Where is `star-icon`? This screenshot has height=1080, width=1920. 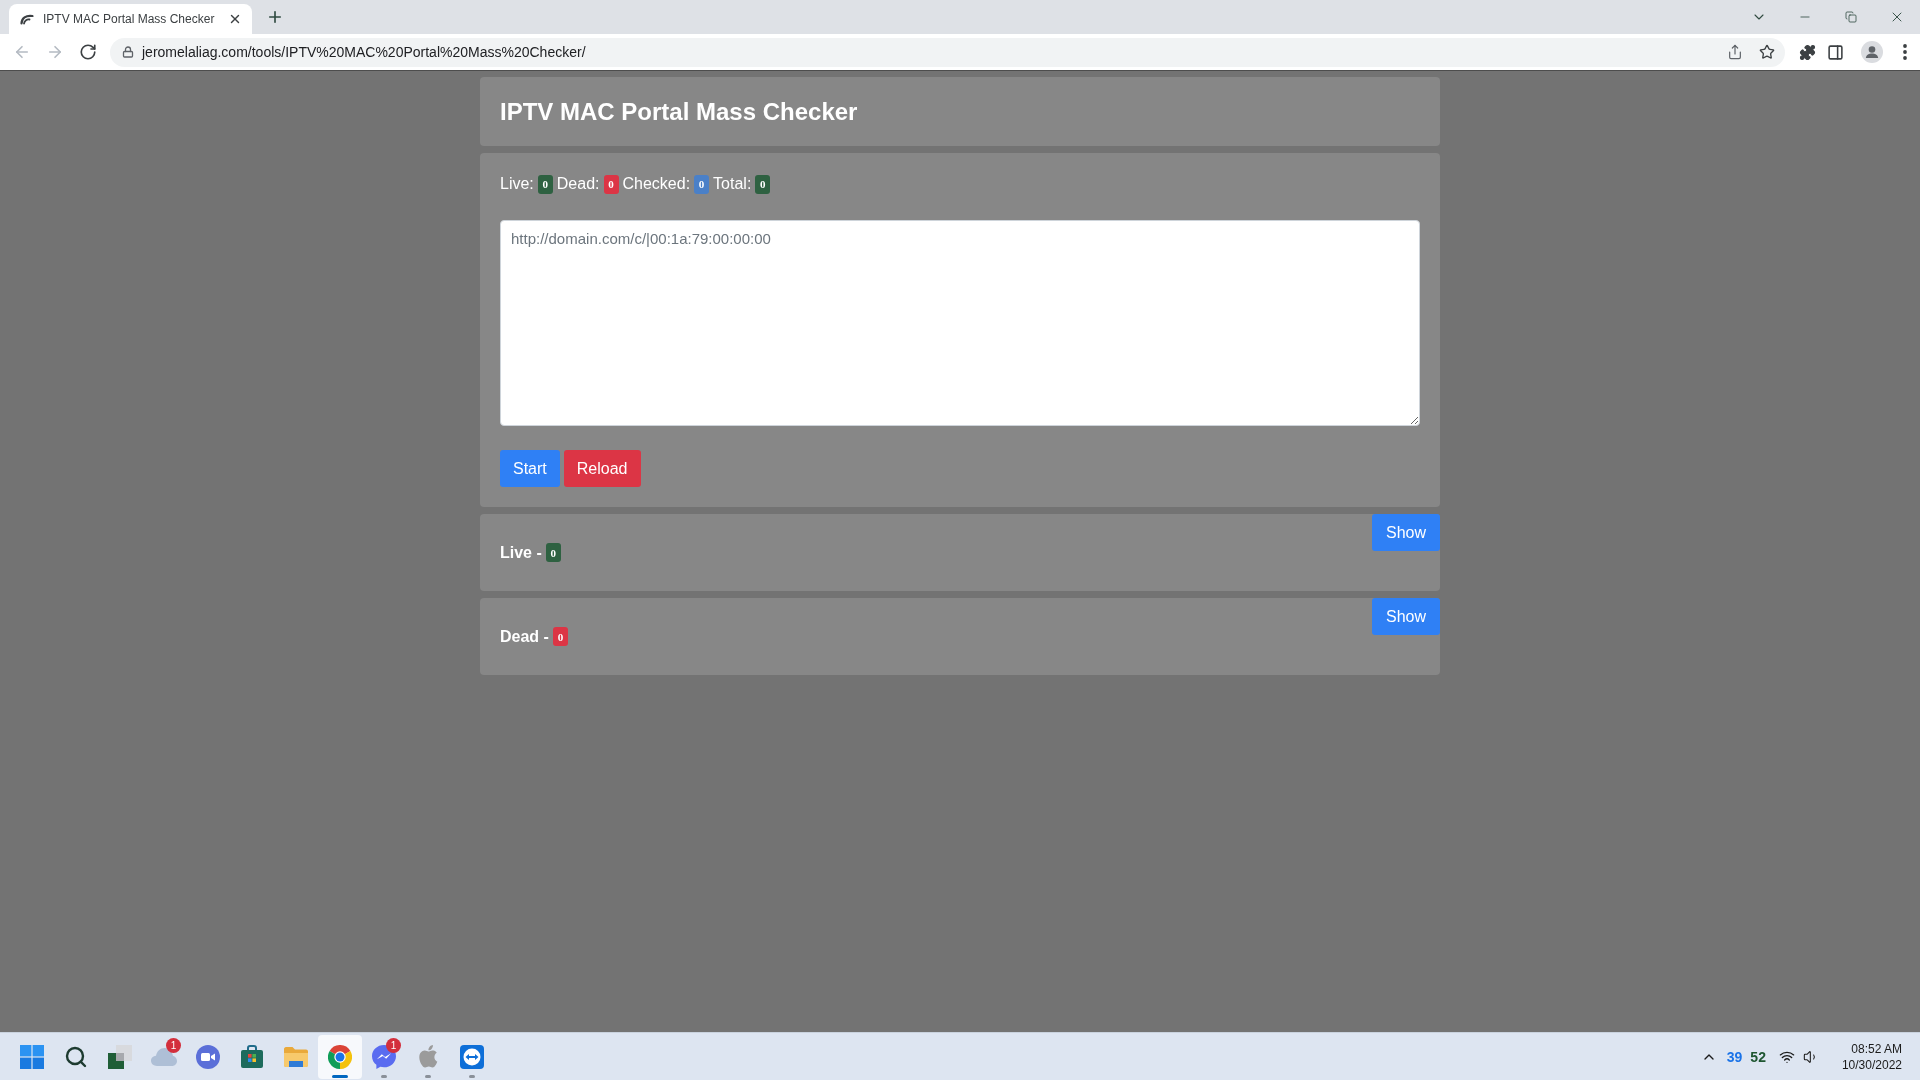 star-icon is located at coordinates (1767, 52).